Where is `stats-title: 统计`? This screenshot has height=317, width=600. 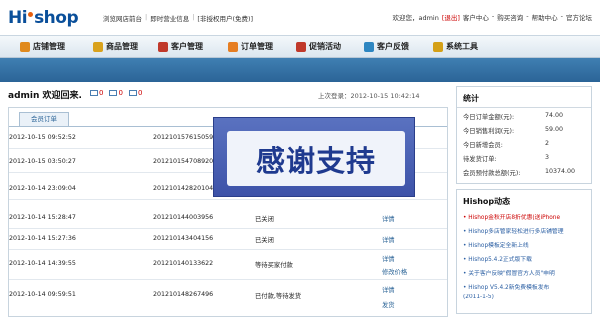
stats-title: 统计 is located at coordinates (471, 98).